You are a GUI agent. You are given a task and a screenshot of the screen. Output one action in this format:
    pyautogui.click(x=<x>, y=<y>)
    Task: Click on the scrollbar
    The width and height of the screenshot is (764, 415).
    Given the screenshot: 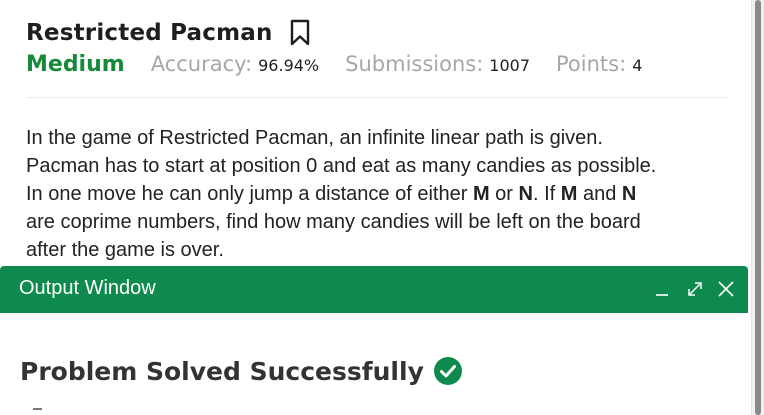 What is the action you would take?
    pyautogui.click(x=757, y=207)
    